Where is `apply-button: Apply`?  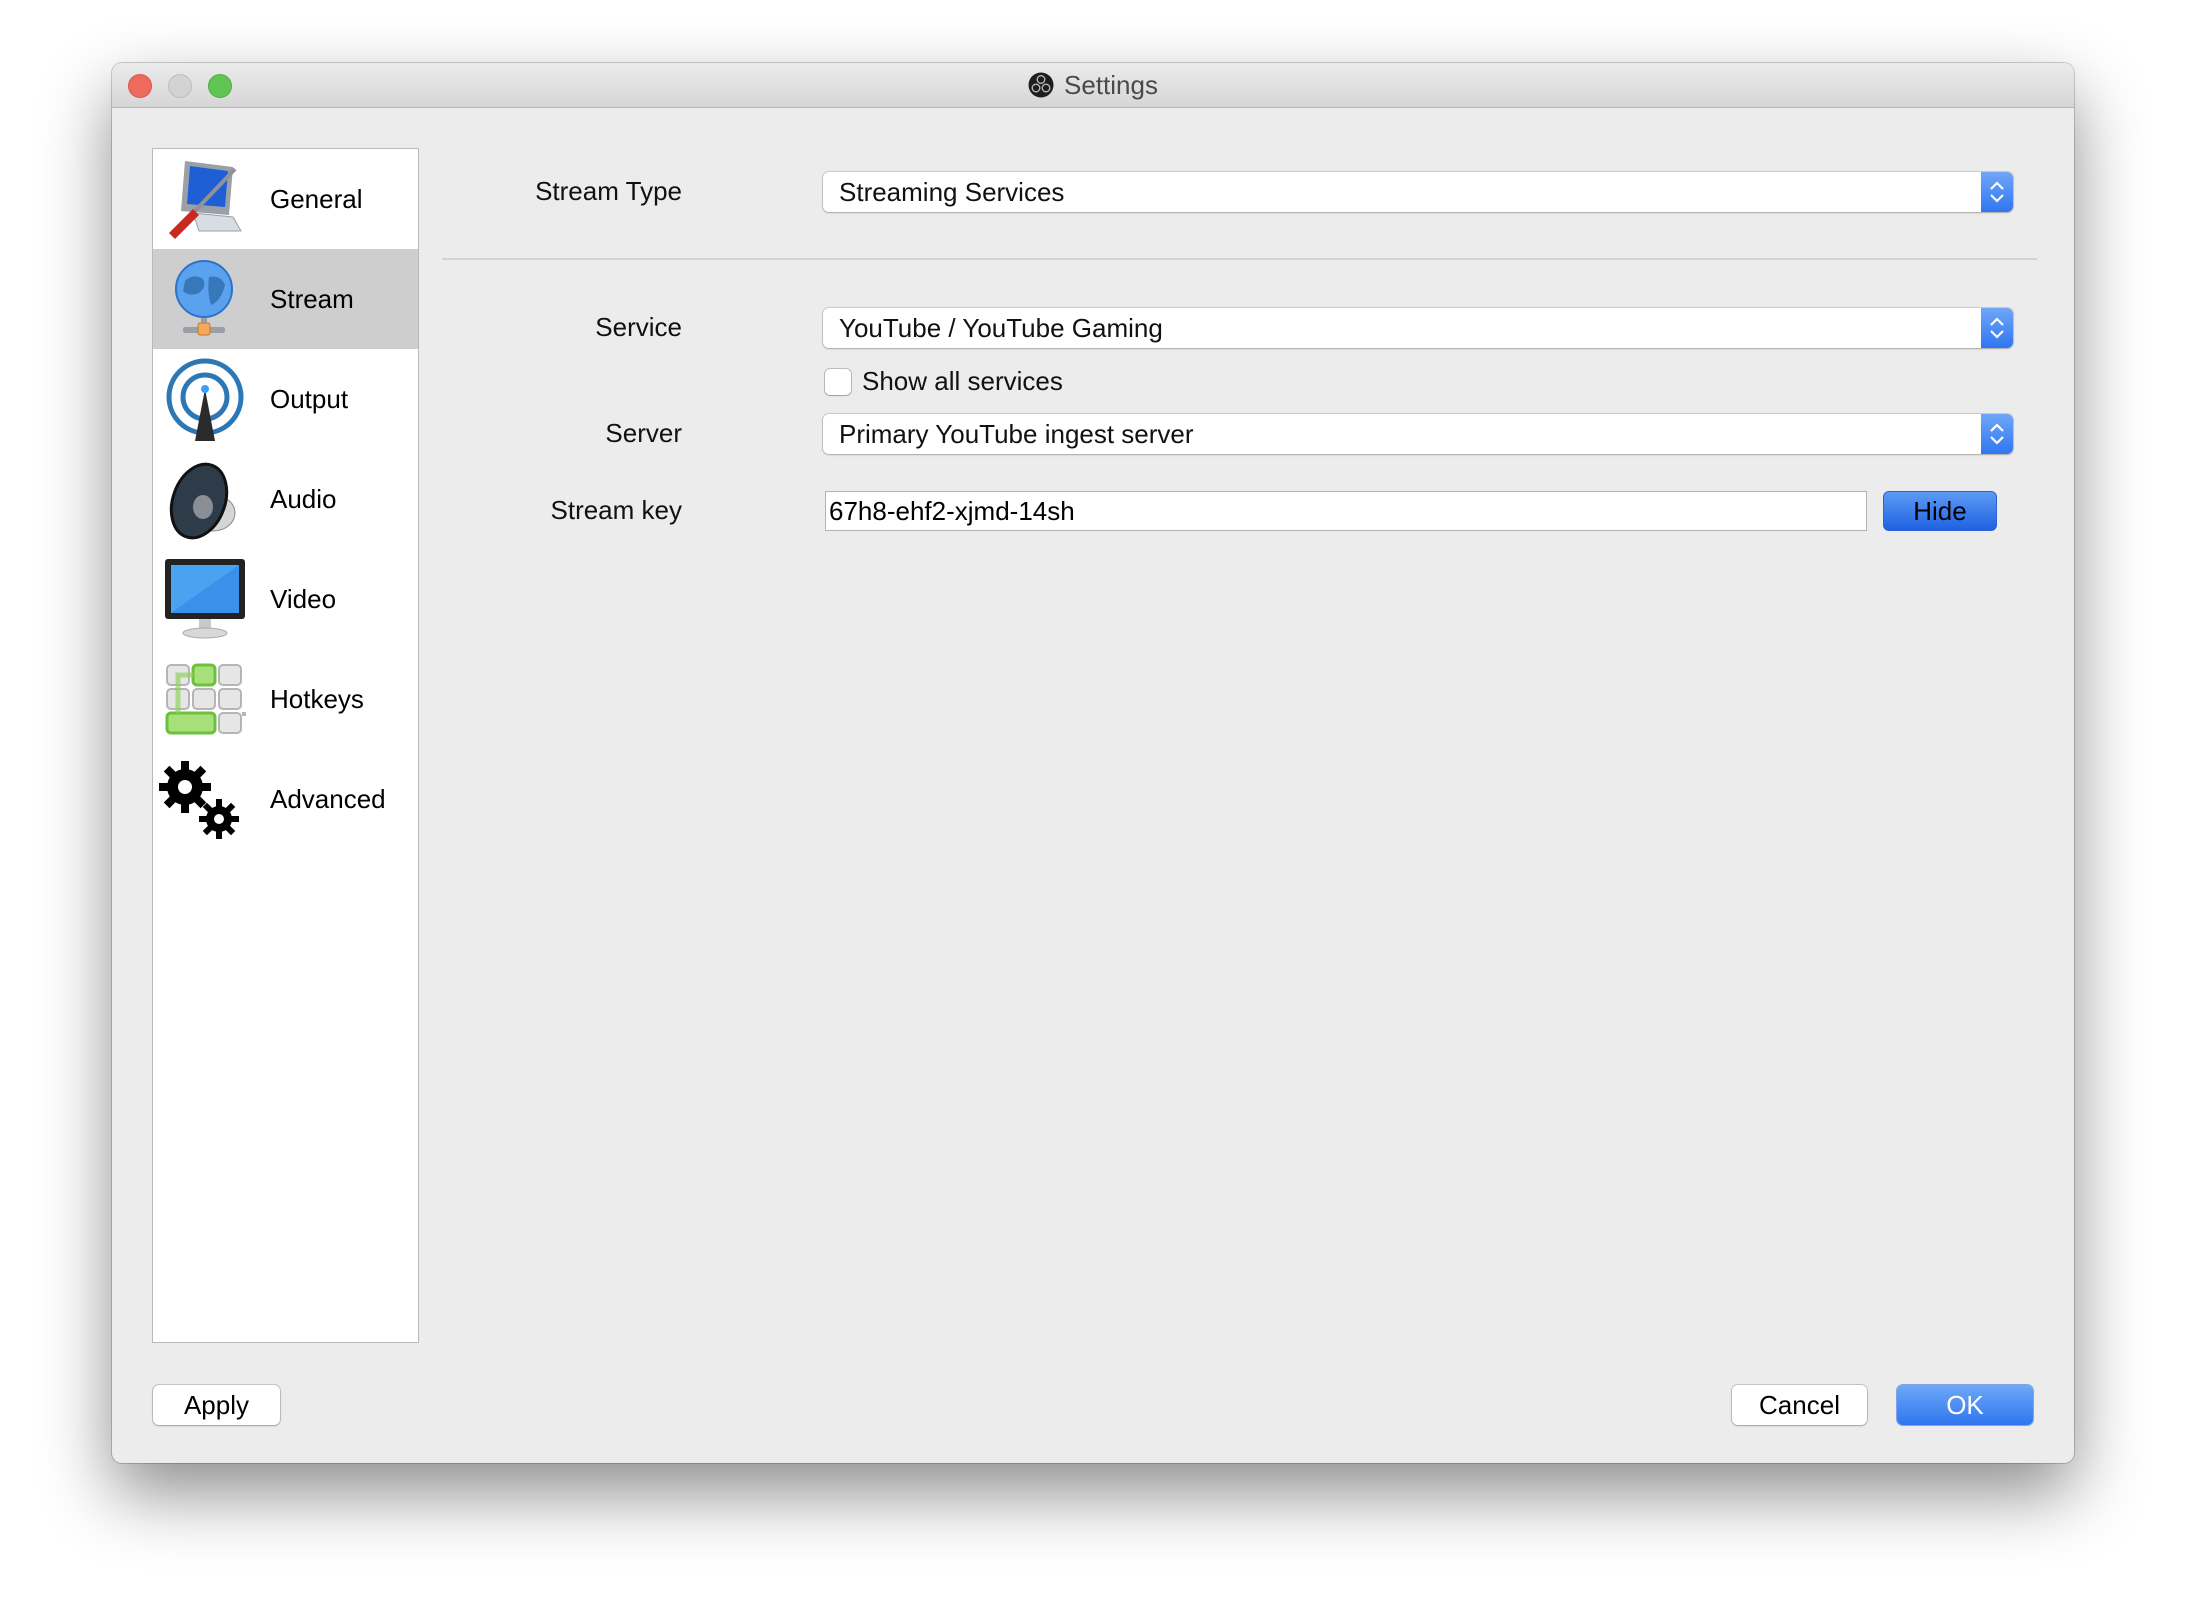 apply-button: Apply is located at coordinates (216, 1405).